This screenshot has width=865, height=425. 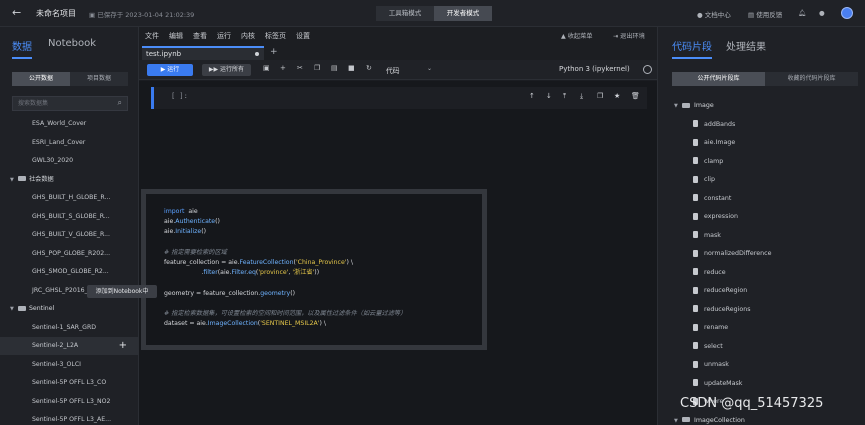 I want to click on chevron-down-icon: ⌄, so click(x=429, y=68).